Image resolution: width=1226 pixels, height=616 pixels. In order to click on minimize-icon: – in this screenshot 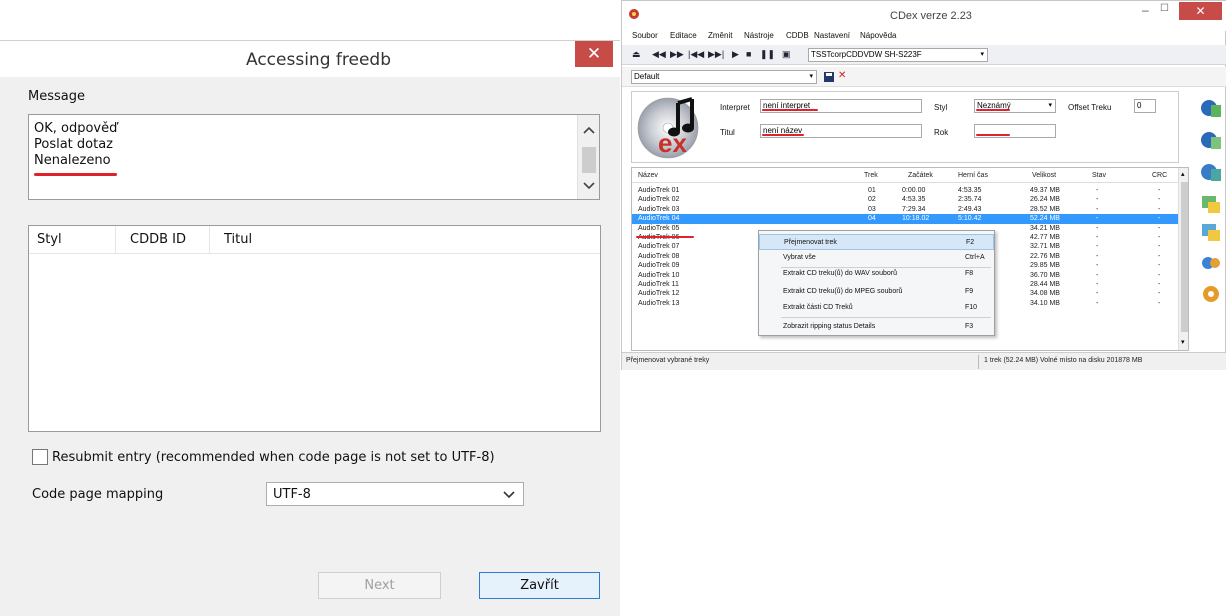, I will do `click(1145, 10)`.